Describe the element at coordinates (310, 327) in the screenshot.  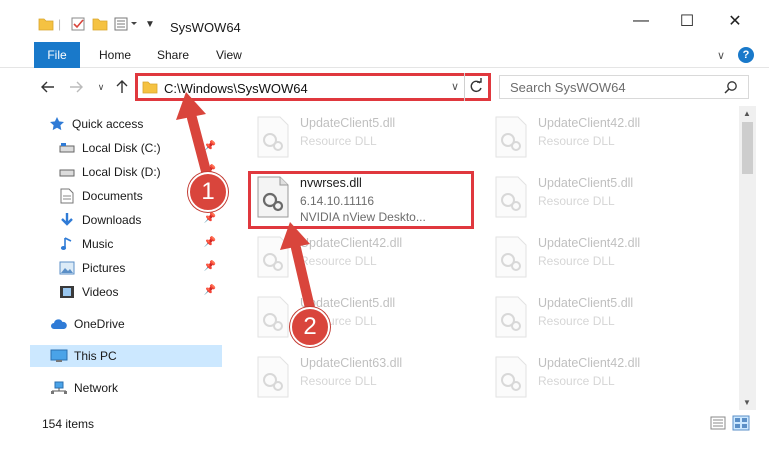
I see `annotation-badge-2: 2` at that location.